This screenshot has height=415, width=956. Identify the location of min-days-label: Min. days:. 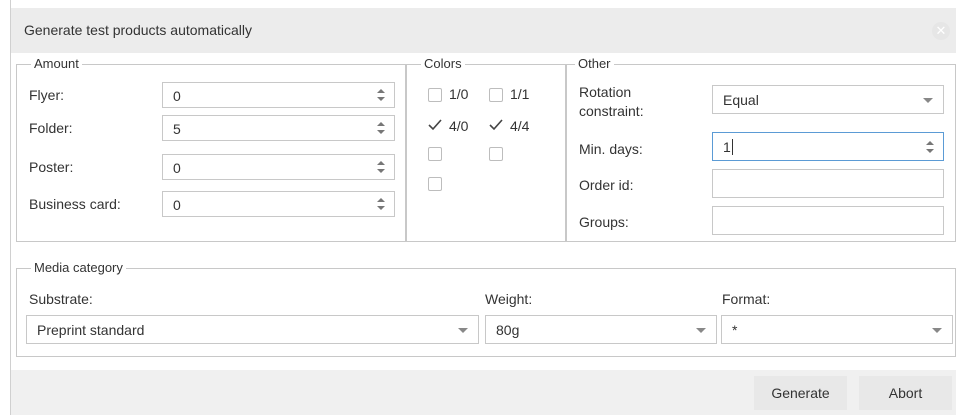
(611, 149).